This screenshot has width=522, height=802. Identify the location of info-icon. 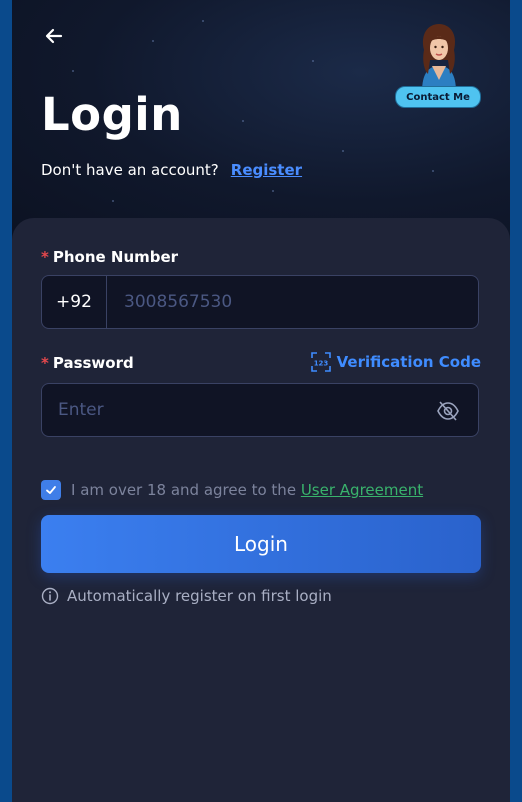
(50, 596).